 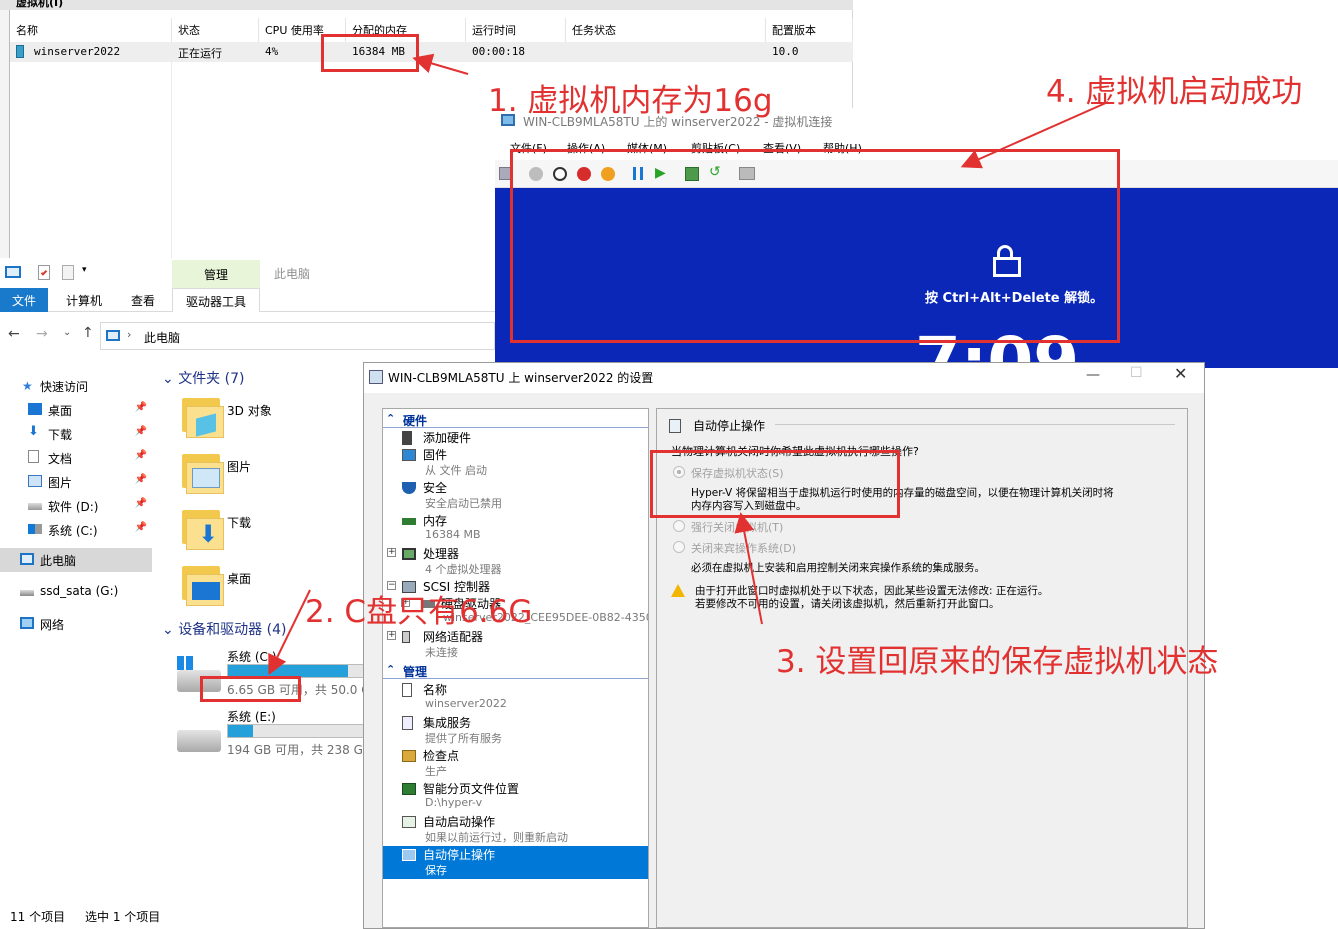 What do you see at coordinates (77, 624) in the screenshot?
I see `nav-network: 网络` at bounding box center [77, 624].